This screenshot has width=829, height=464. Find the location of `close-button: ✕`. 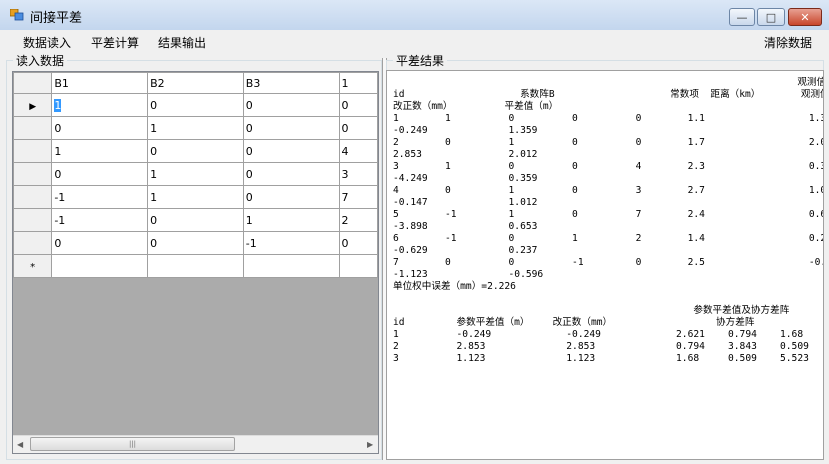

close-button: ✕ is located at coordinates (805, 17).